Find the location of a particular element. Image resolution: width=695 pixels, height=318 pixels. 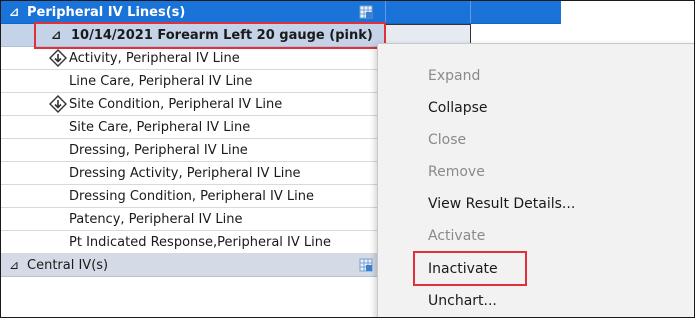

list-item: Pt Indicated Response,Peripheral IV Line is located at coordinates (189, 242).